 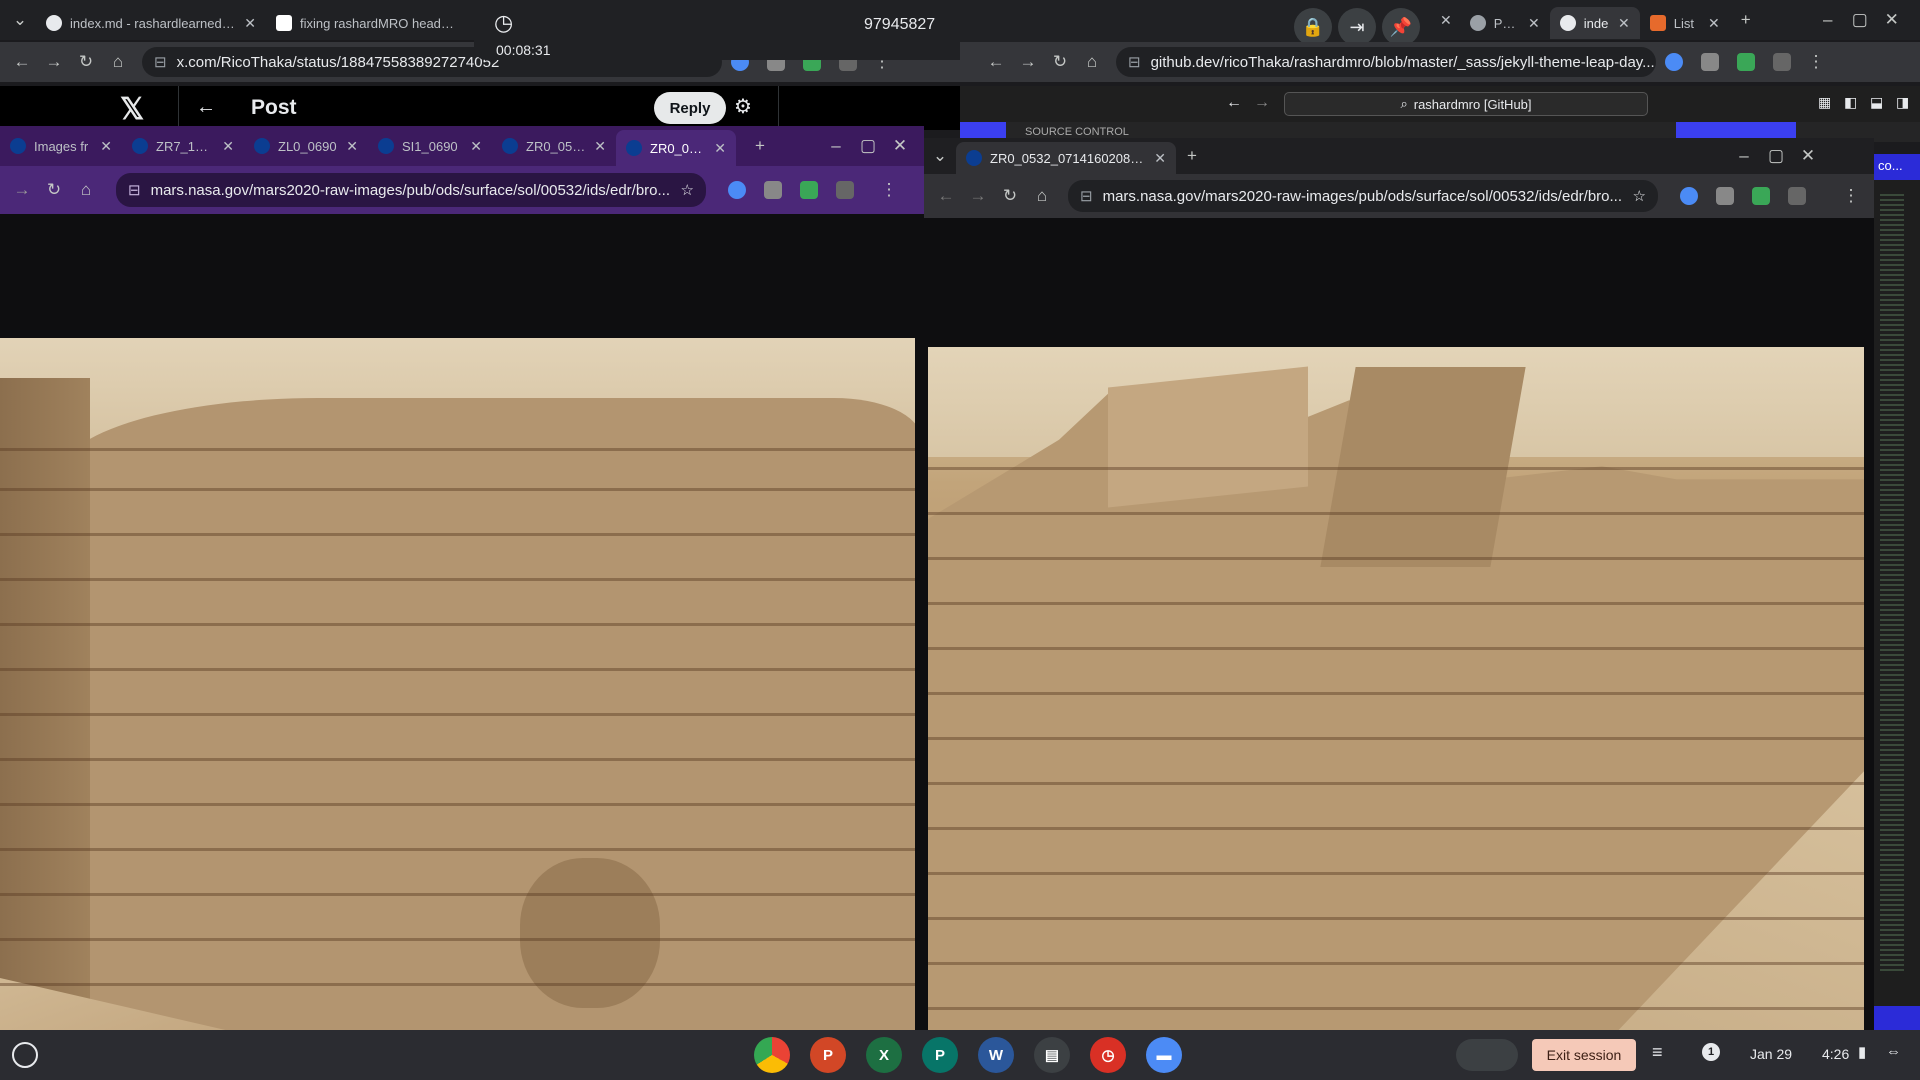 What do you see at coordinates (206, 107) in the screenshot?
I see `back-arrow-icon: ←` at bounding box center [206, 107].